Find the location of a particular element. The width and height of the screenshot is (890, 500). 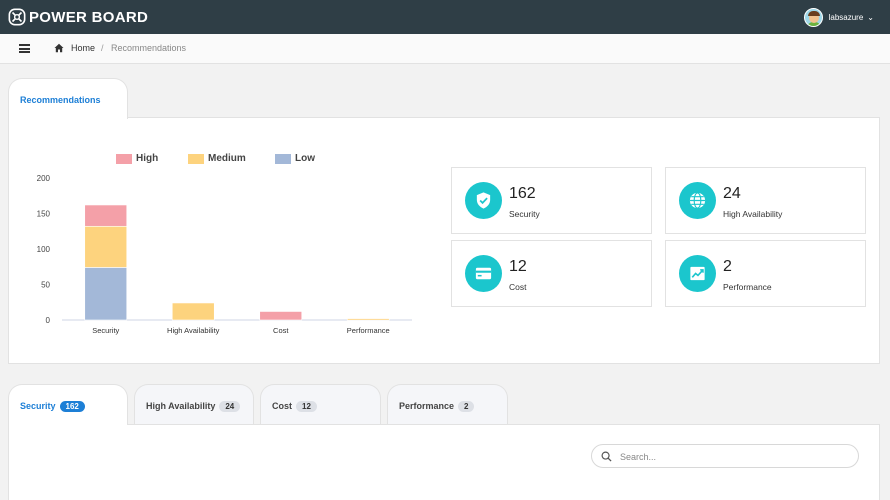

credit-card-icon is located at coordinates (483, 273).